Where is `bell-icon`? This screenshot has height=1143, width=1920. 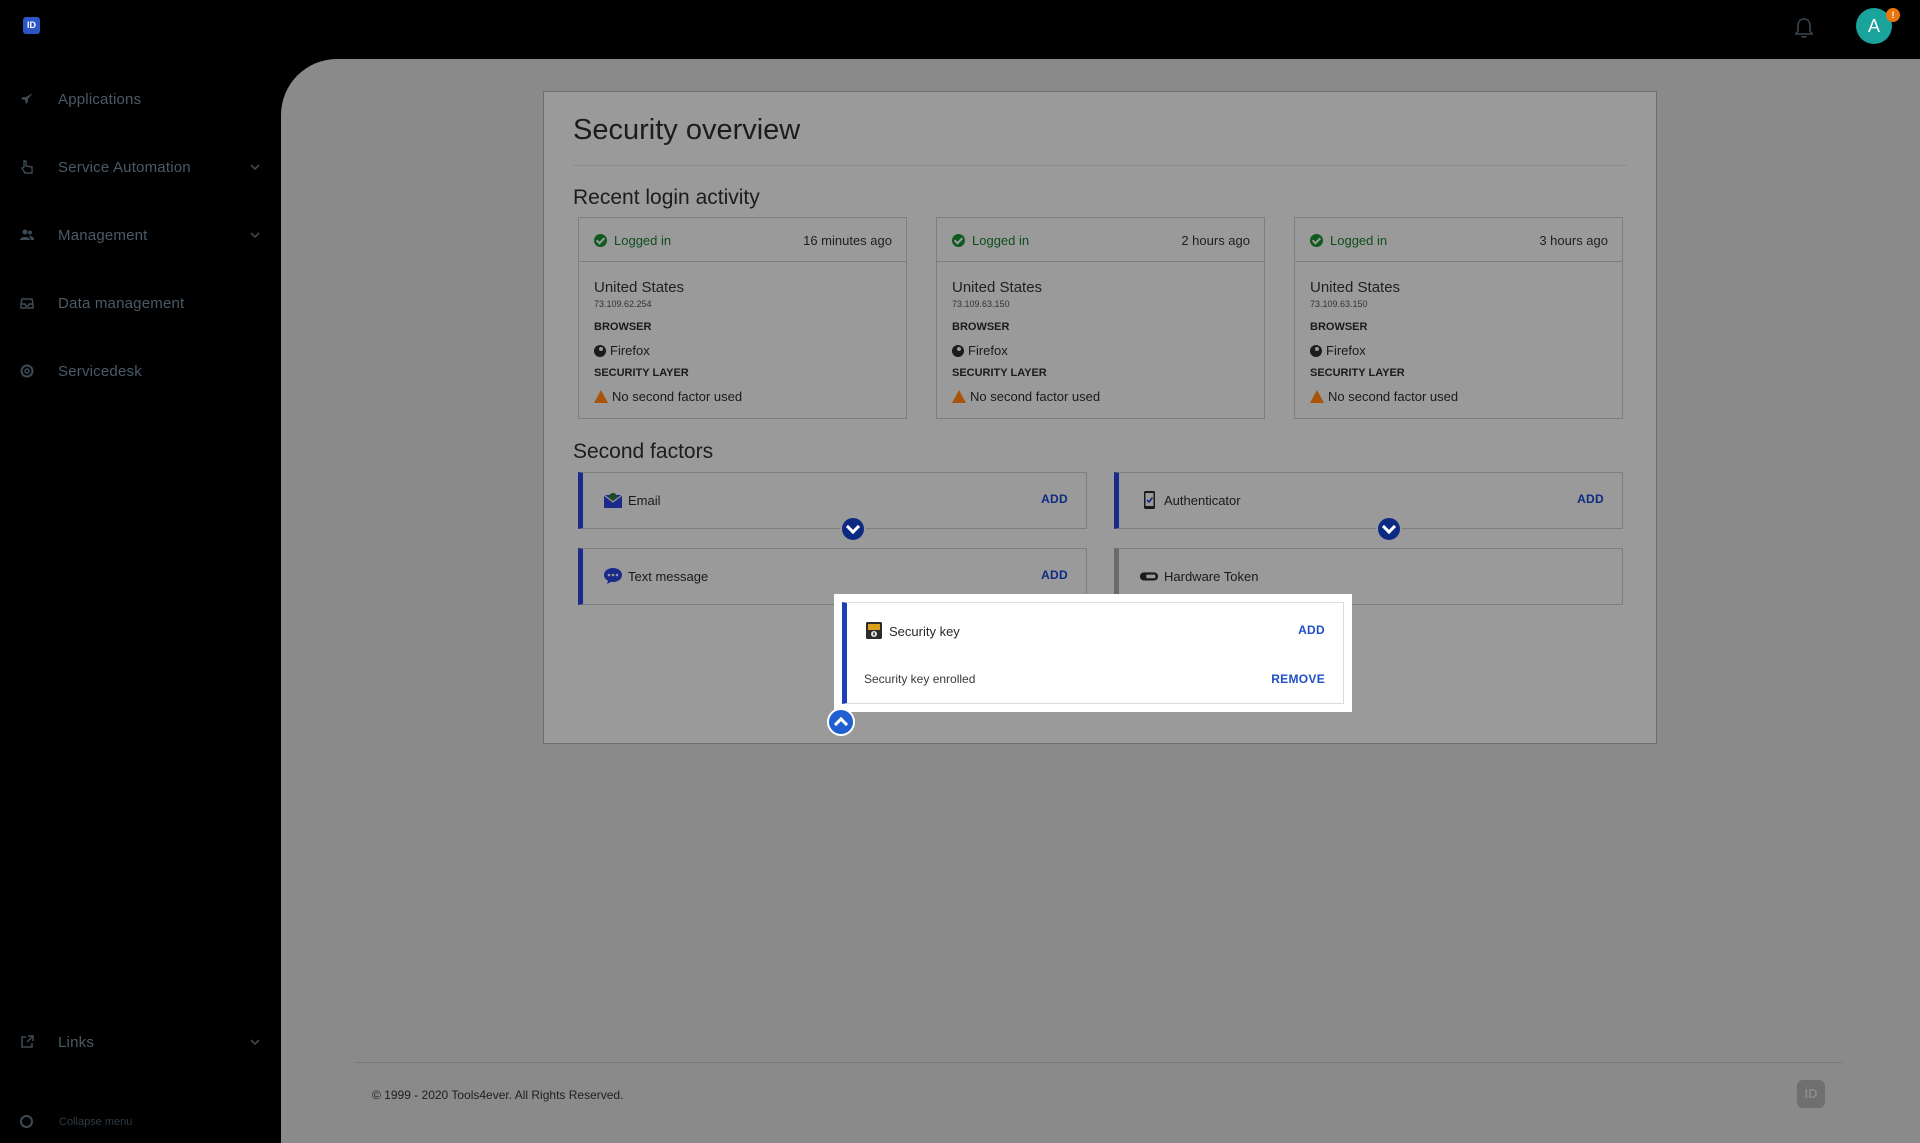
bell-icon is located at coordinates (1804, 28).